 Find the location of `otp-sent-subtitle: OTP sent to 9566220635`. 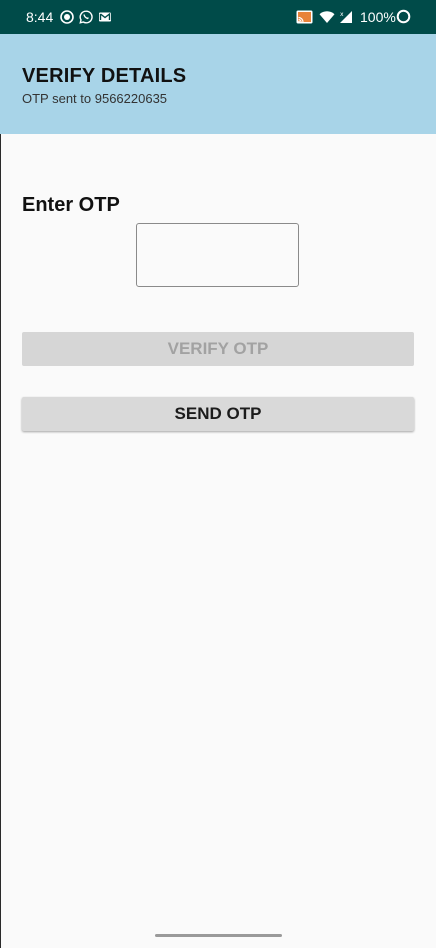

otp-sent-subtitle: OTP sent to 9566220635 is located at coordinates (95, 98).